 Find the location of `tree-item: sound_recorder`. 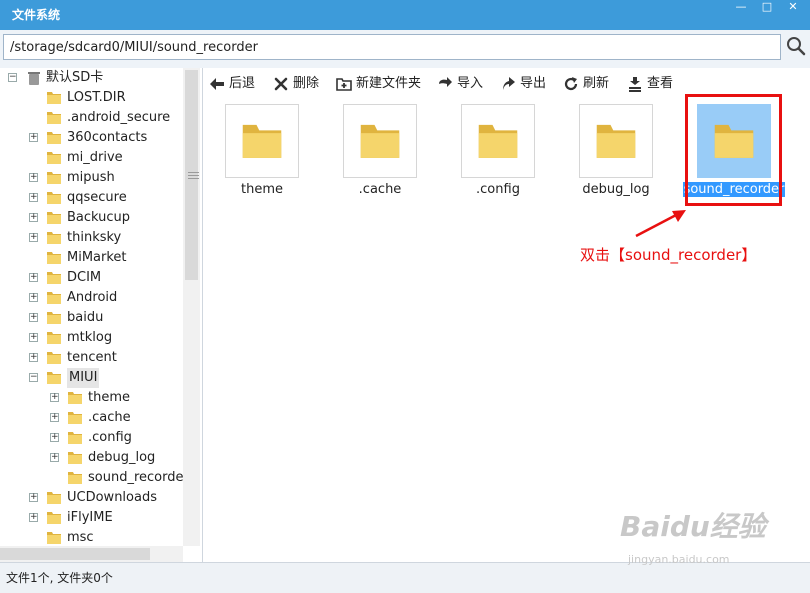

tree-item: sound_recorder is located at coordinates (94, 478).